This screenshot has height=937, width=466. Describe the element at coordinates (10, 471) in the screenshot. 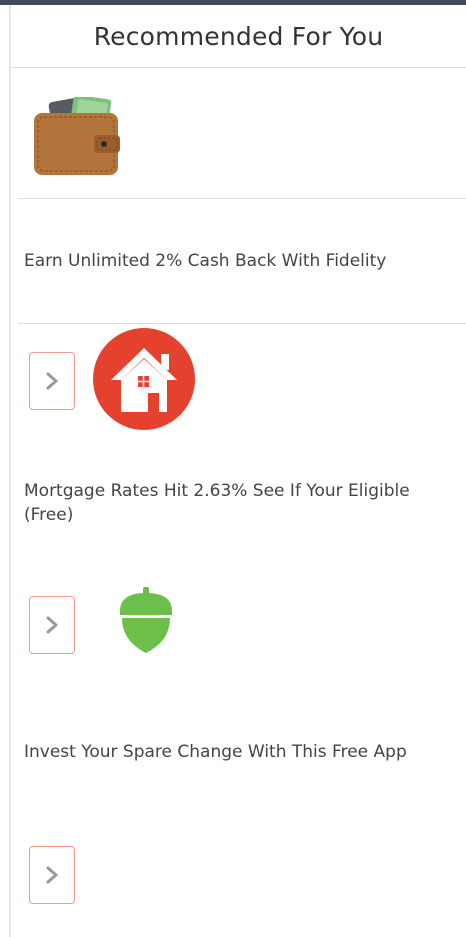

I see `left-border` at that location.